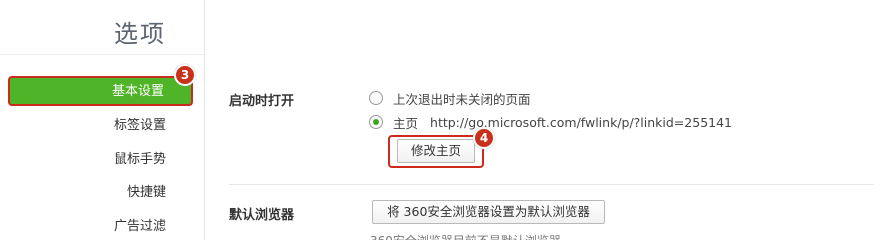  Describe the element at coordinates (462, 99) in the screenshot. I see `startup-option-last-session-label: 上次退出时未关闭的页面` at that location.